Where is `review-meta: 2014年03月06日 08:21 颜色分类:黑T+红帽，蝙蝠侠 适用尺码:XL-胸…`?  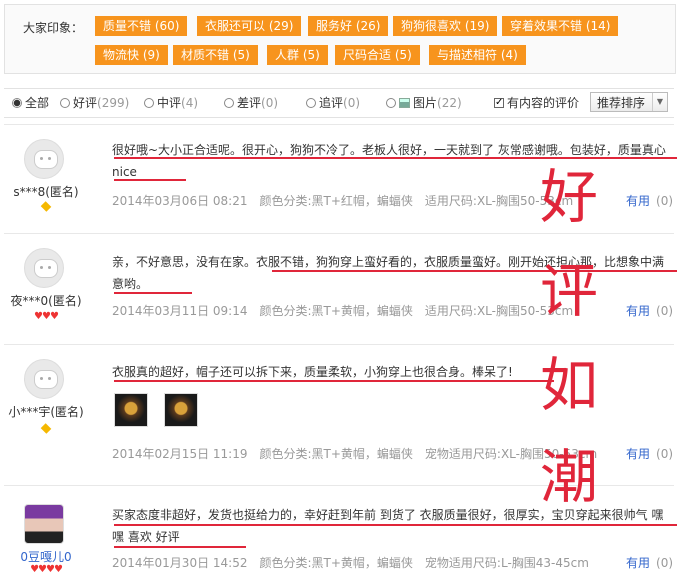
review-meta: 2014年03月06日 08:21 颜色分类:黑T+红帽，蝙蝠侠 适用尺码:XL-胸… is located at coordinates (348, 200).